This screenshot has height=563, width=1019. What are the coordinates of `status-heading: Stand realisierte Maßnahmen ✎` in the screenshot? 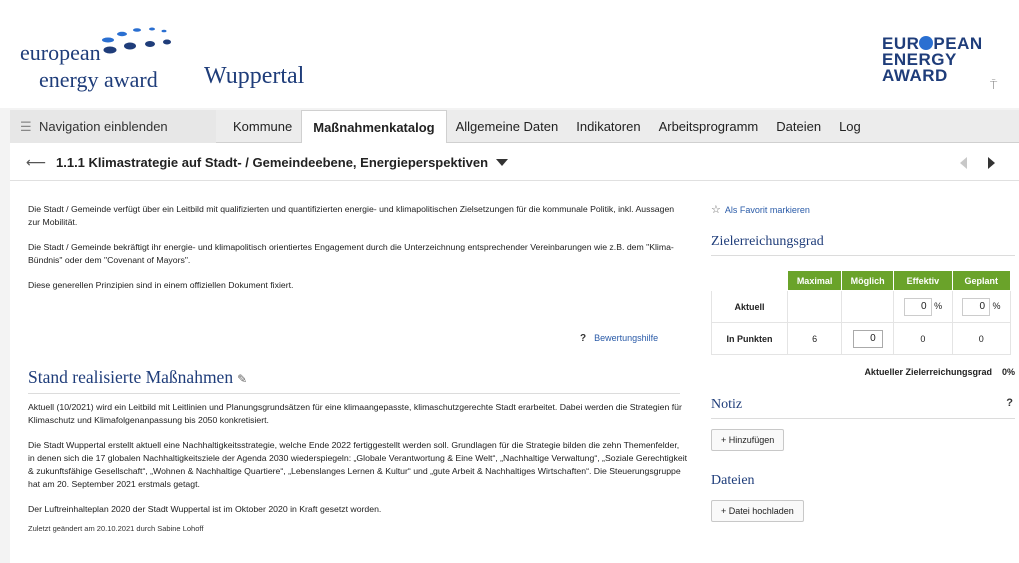 It's located at (354, 380).